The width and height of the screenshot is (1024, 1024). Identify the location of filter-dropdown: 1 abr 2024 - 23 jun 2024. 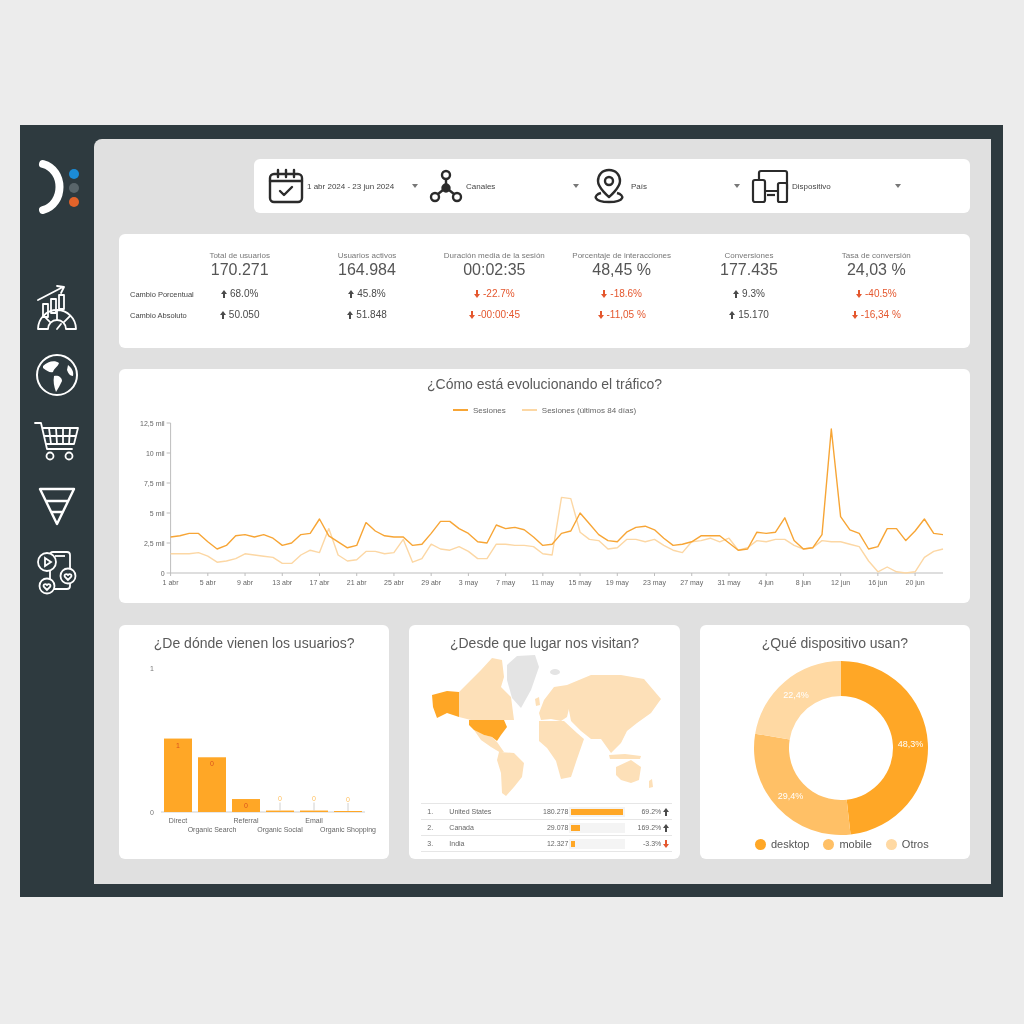
(343, 186).